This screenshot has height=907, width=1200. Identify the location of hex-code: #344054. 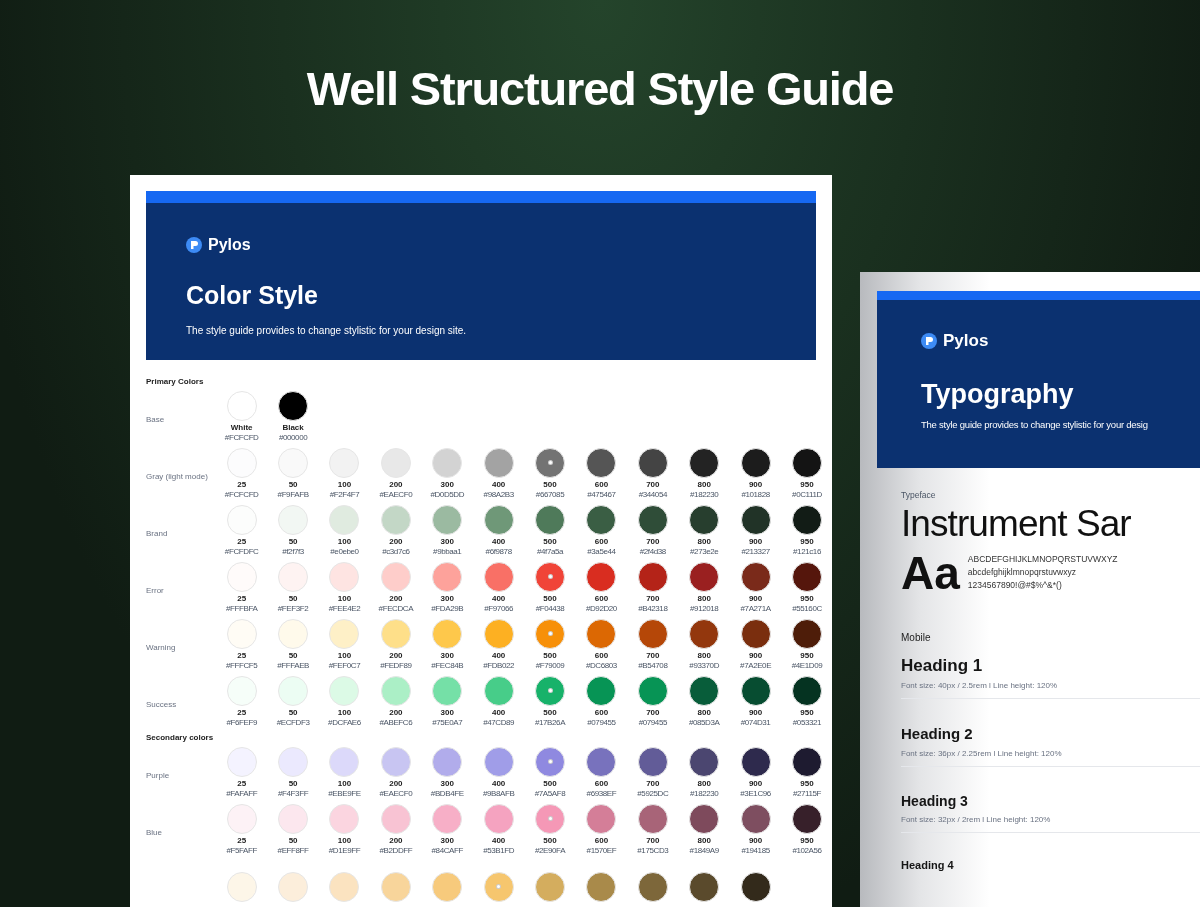
(652, 494).